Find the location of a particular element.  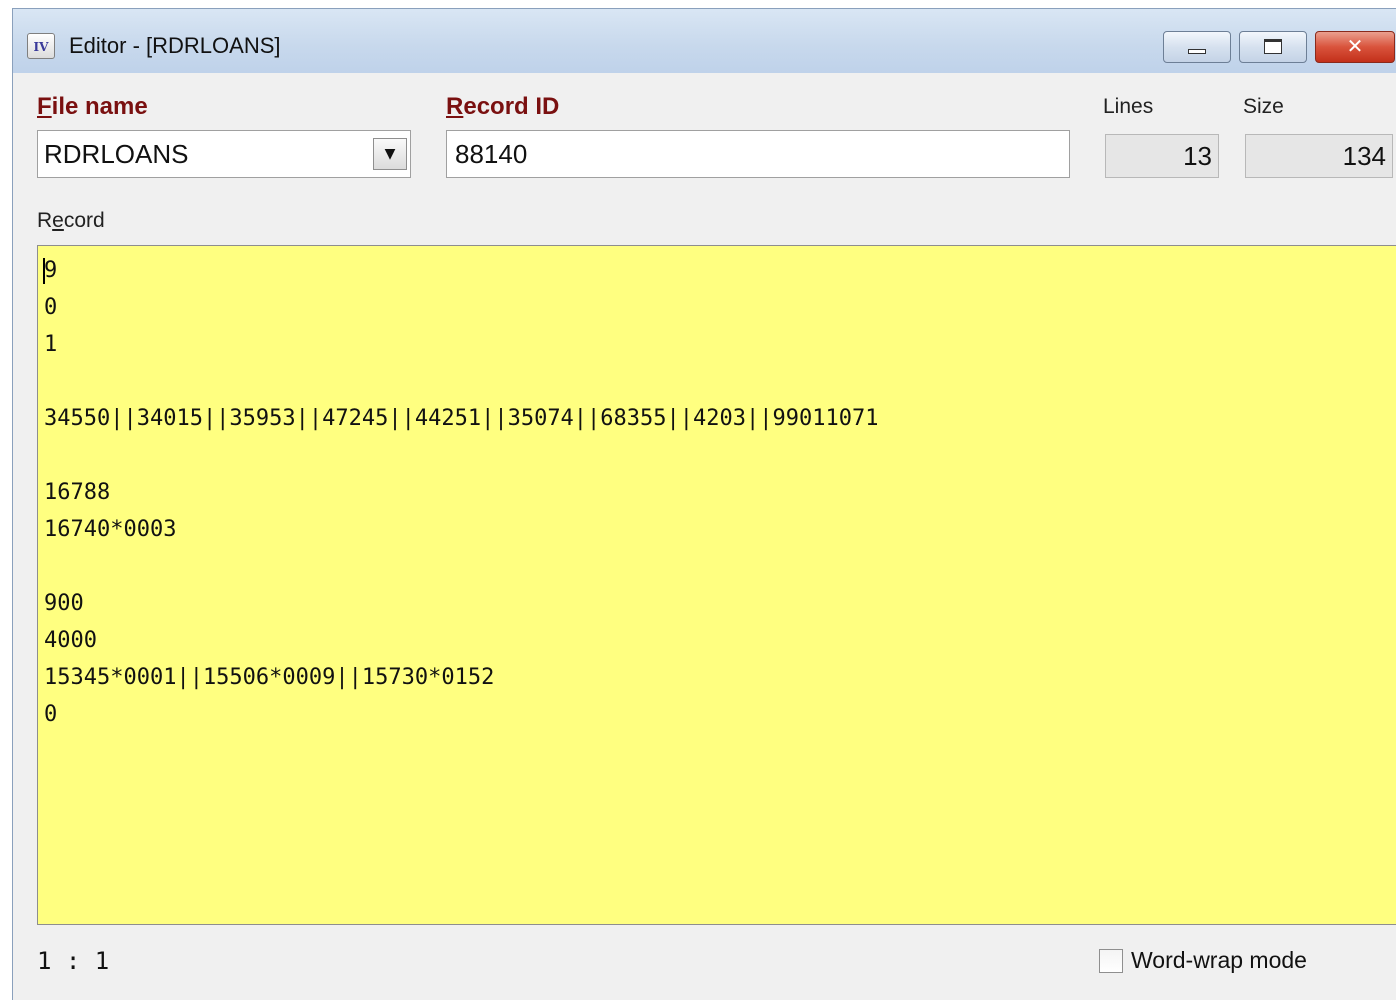

record-line: 4000 is located at coordinates (70, 640).